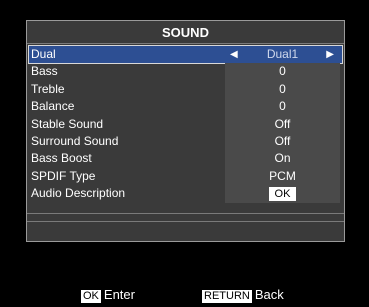 Image resolution: width=369 pixels, height=307 pixels. I want to click on row-value: ◀ Dual1 ▶, so click(282, 54).